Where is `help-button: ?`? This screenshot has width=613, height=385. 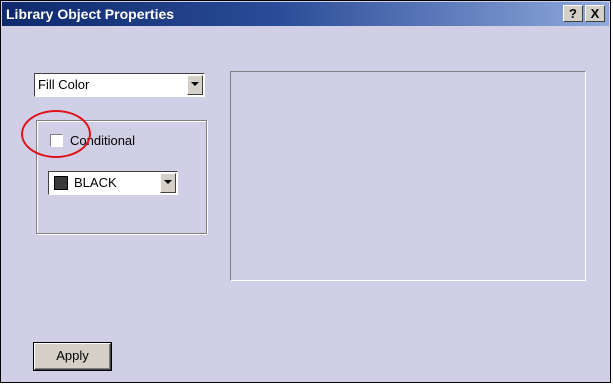 help-button: ? is located at coordinates (573, 13).